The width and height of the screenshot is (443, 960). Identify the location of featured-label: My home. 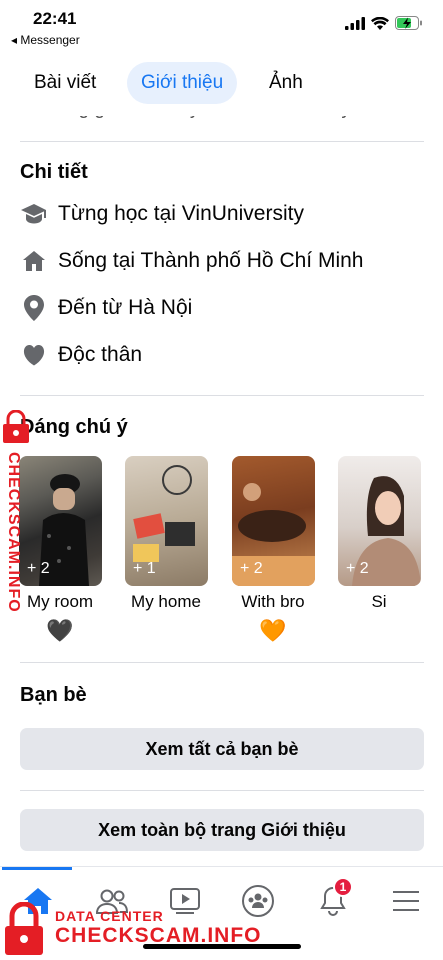
(166, 601).